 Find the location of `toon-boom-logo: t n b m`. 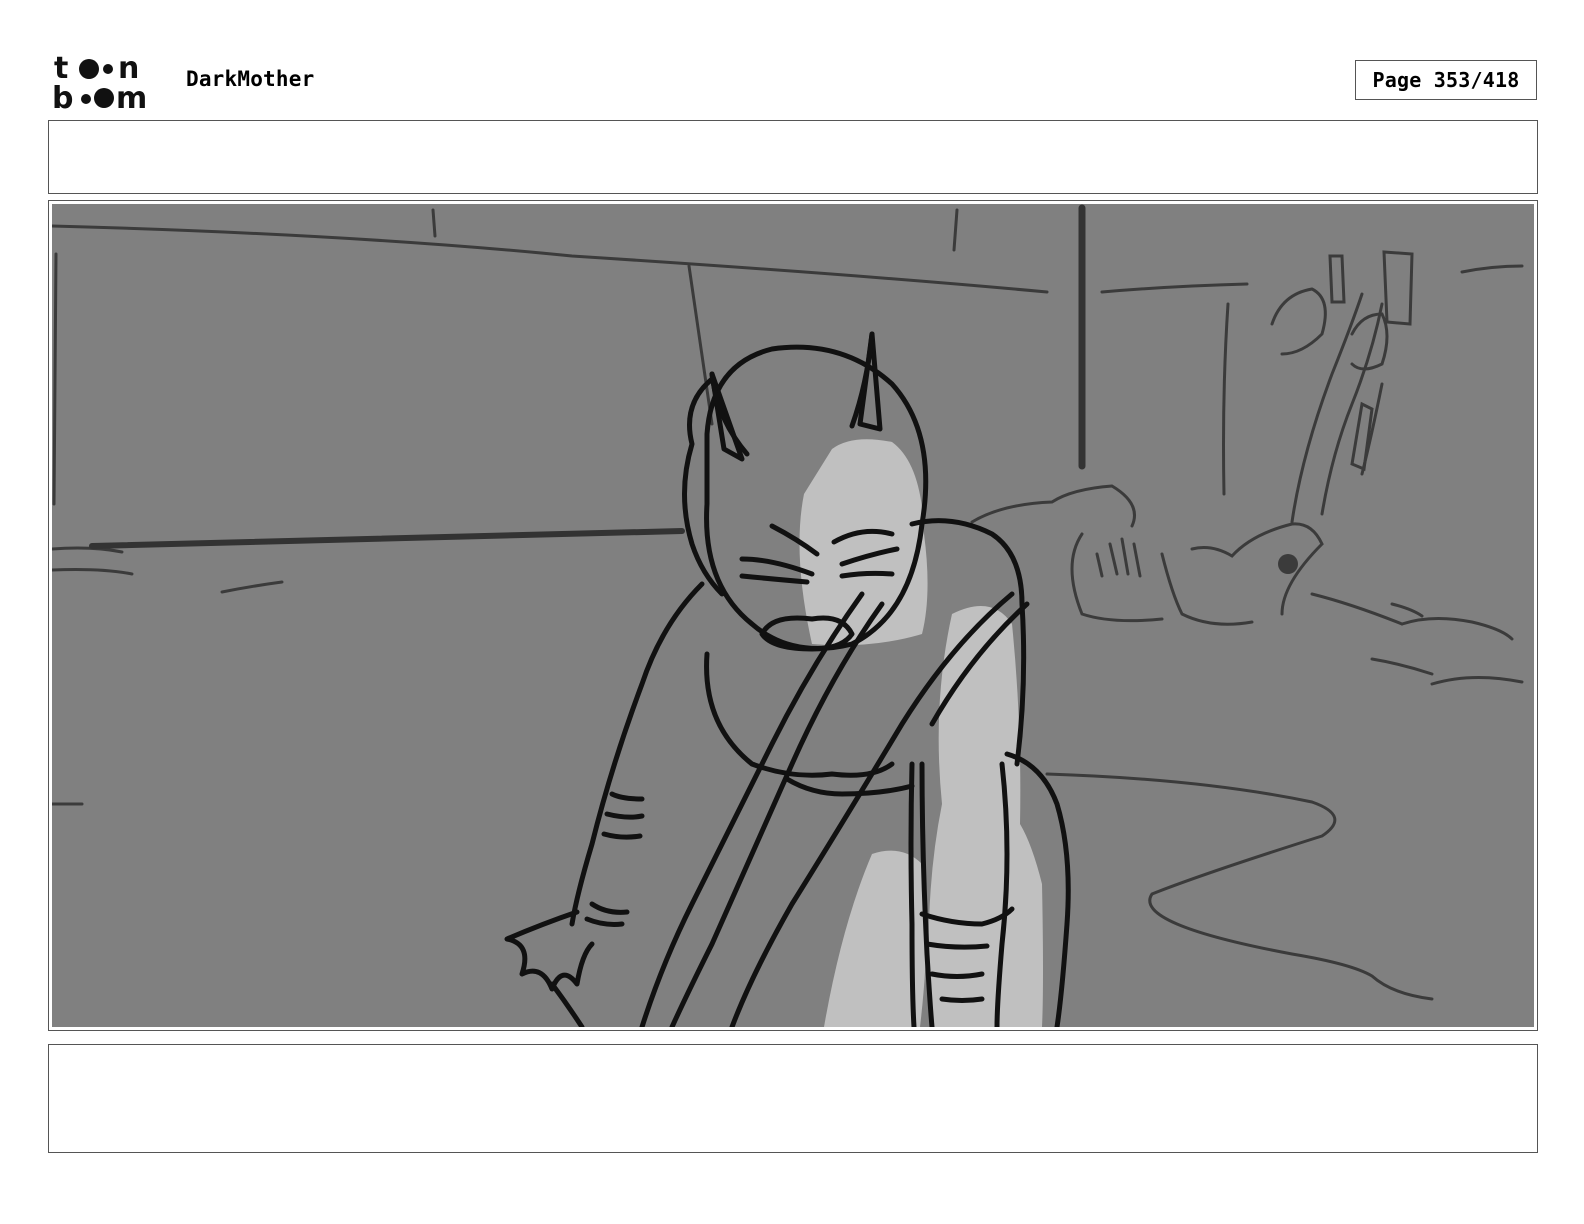

toon-boom-logo: t n b m is located at coordinates (108, 83).